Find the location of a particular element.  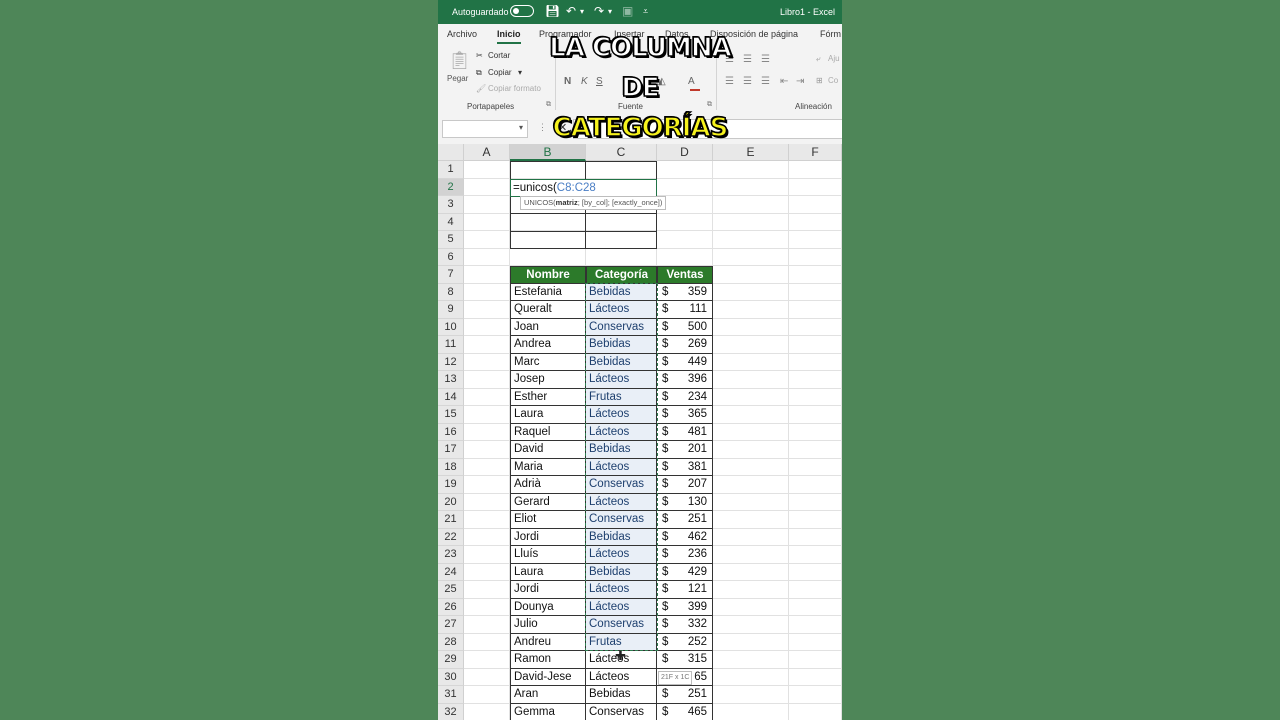

table-cell-nombre: Marc is located at coordinates (548, 362).